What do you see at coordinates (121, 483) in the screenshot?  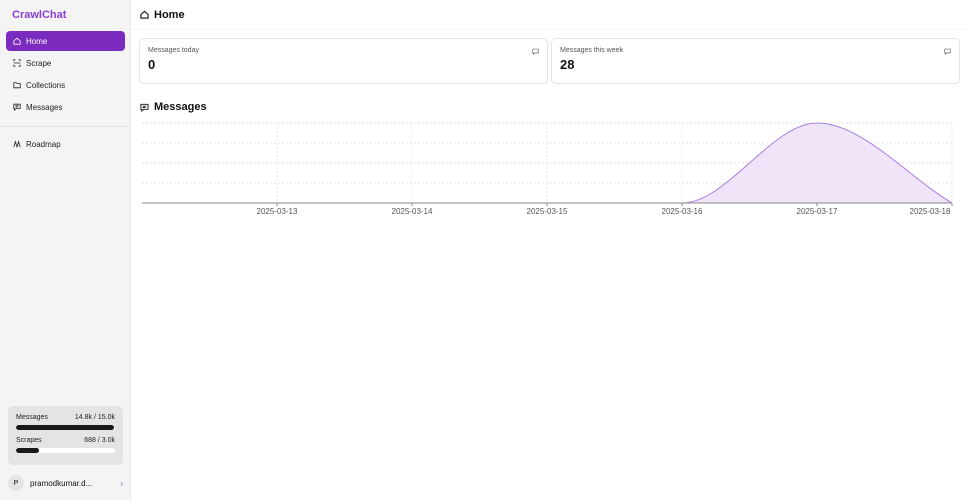 I see `chevron-right-icon: ›` at bounding box center [121, 483].